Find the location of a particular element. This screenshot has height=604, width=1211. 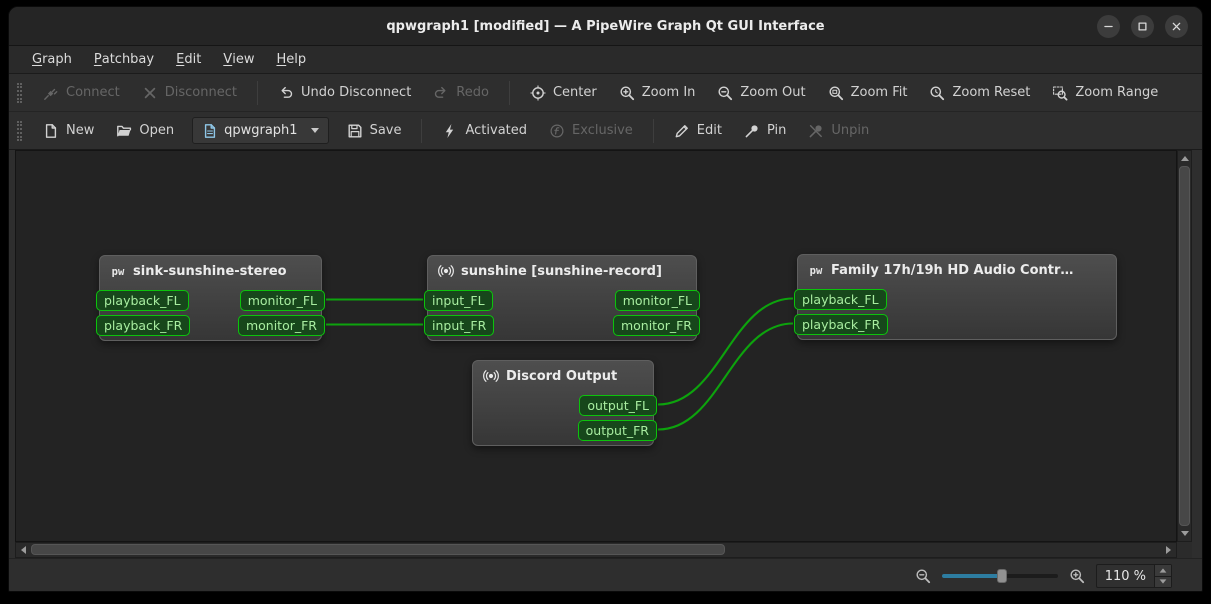

open-icon is located at coordinates (124, 131).